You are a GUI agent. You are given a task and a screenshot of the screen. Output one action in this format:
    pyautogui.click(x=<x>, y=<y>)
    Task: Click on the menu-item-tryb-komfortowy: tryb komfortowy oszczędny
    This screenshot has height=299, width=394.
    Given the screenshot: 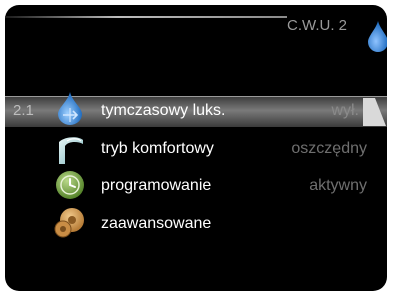 What is the action you would take?
    pyautogui.click(x=196, y=150)
    